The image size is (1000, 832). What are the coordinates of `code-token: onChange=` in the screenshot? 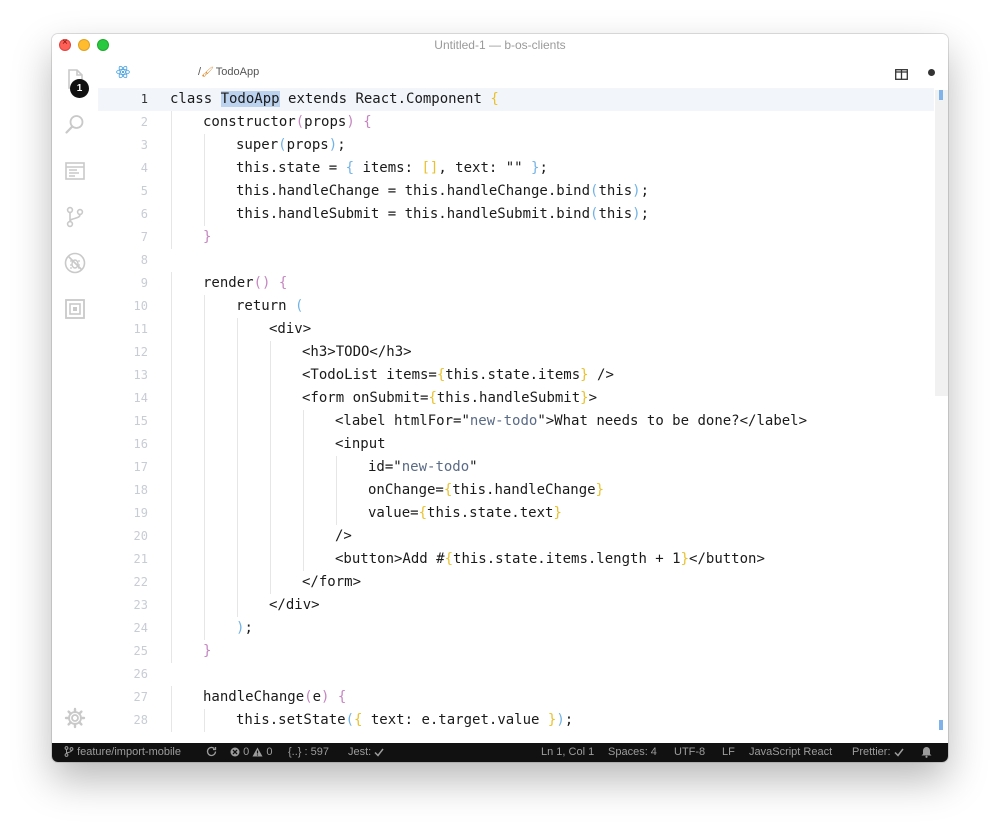 It's located at (406, 490).